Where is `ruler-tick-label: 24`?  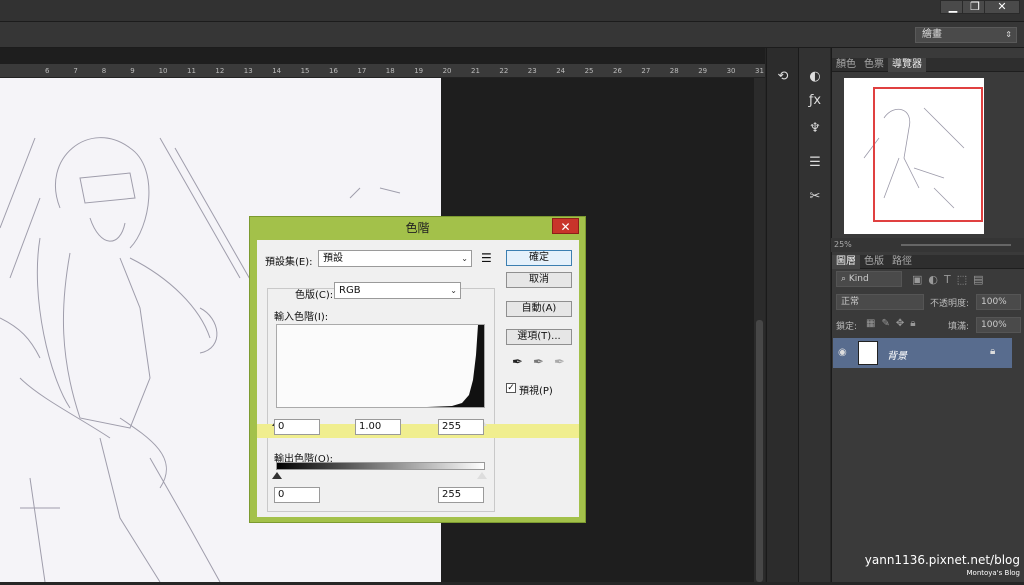
ruler-tick-label: 24 is located at coordinates (561, 71).